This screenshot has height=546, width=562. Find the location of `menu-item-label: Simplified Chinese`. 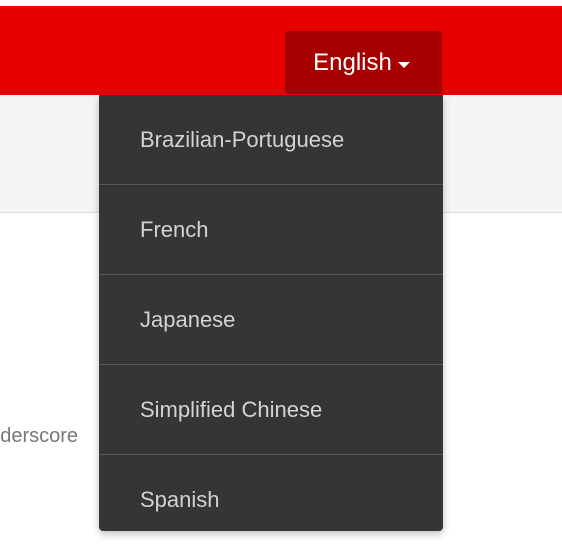

menu-item-label: Simplified Chinese is located at coordinates (231, 409).